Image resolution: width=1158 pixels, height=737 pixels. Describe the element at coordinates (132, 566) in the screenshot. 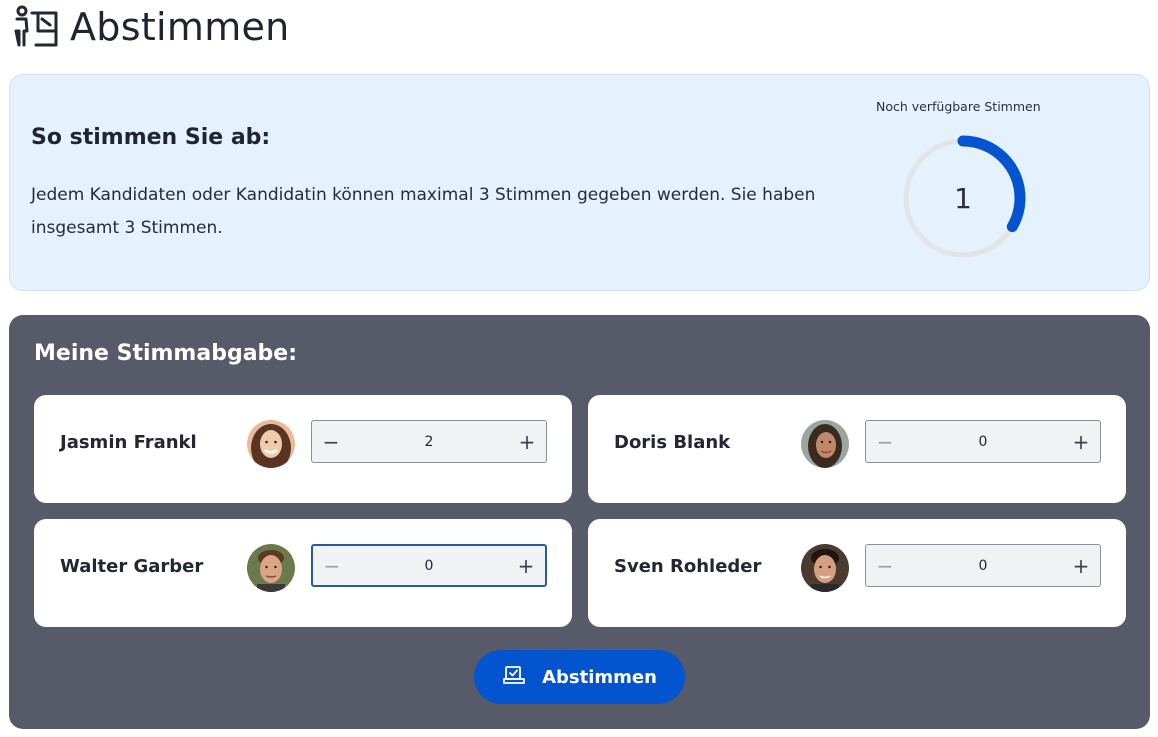

I see `candidate-name: Walter Garber` at that location.